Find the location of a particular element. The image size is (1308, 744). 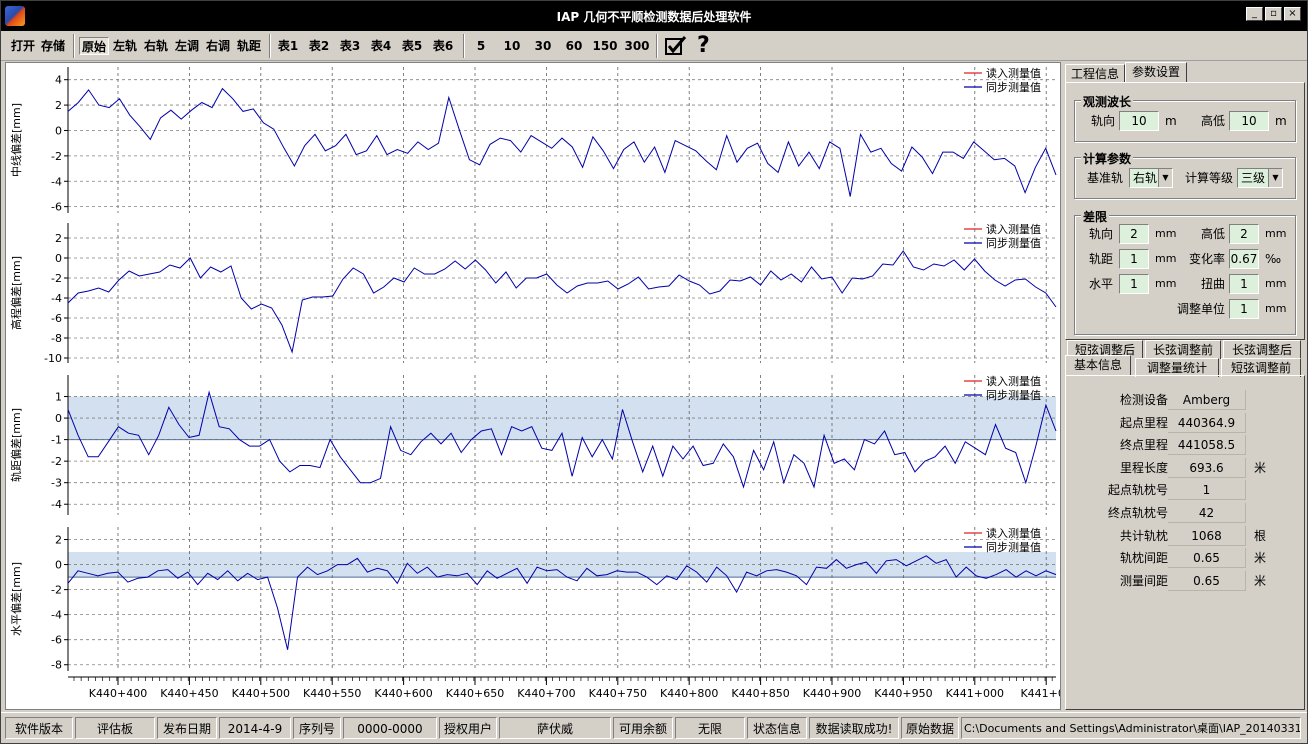

view-gauge-button: 轨距 is located at coordinates (249, 46).